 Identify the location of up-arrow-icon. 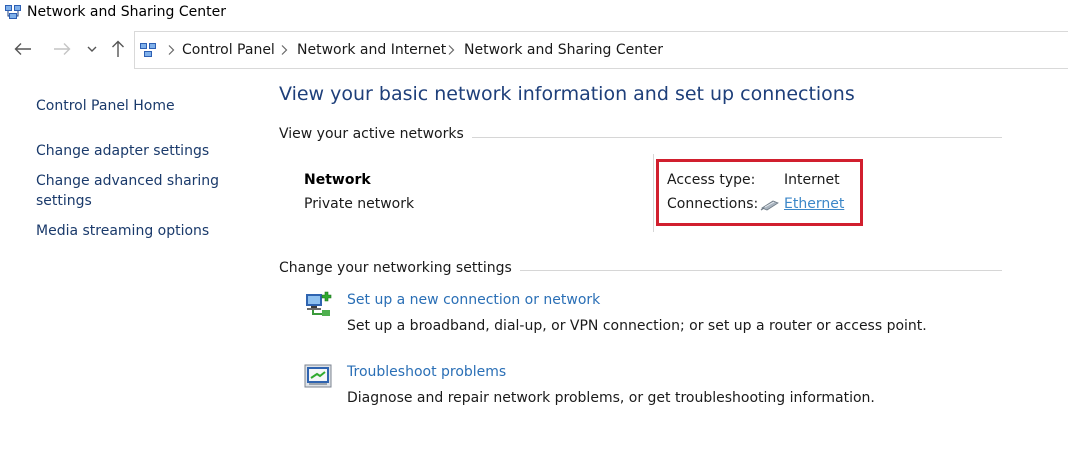
(118, 48).